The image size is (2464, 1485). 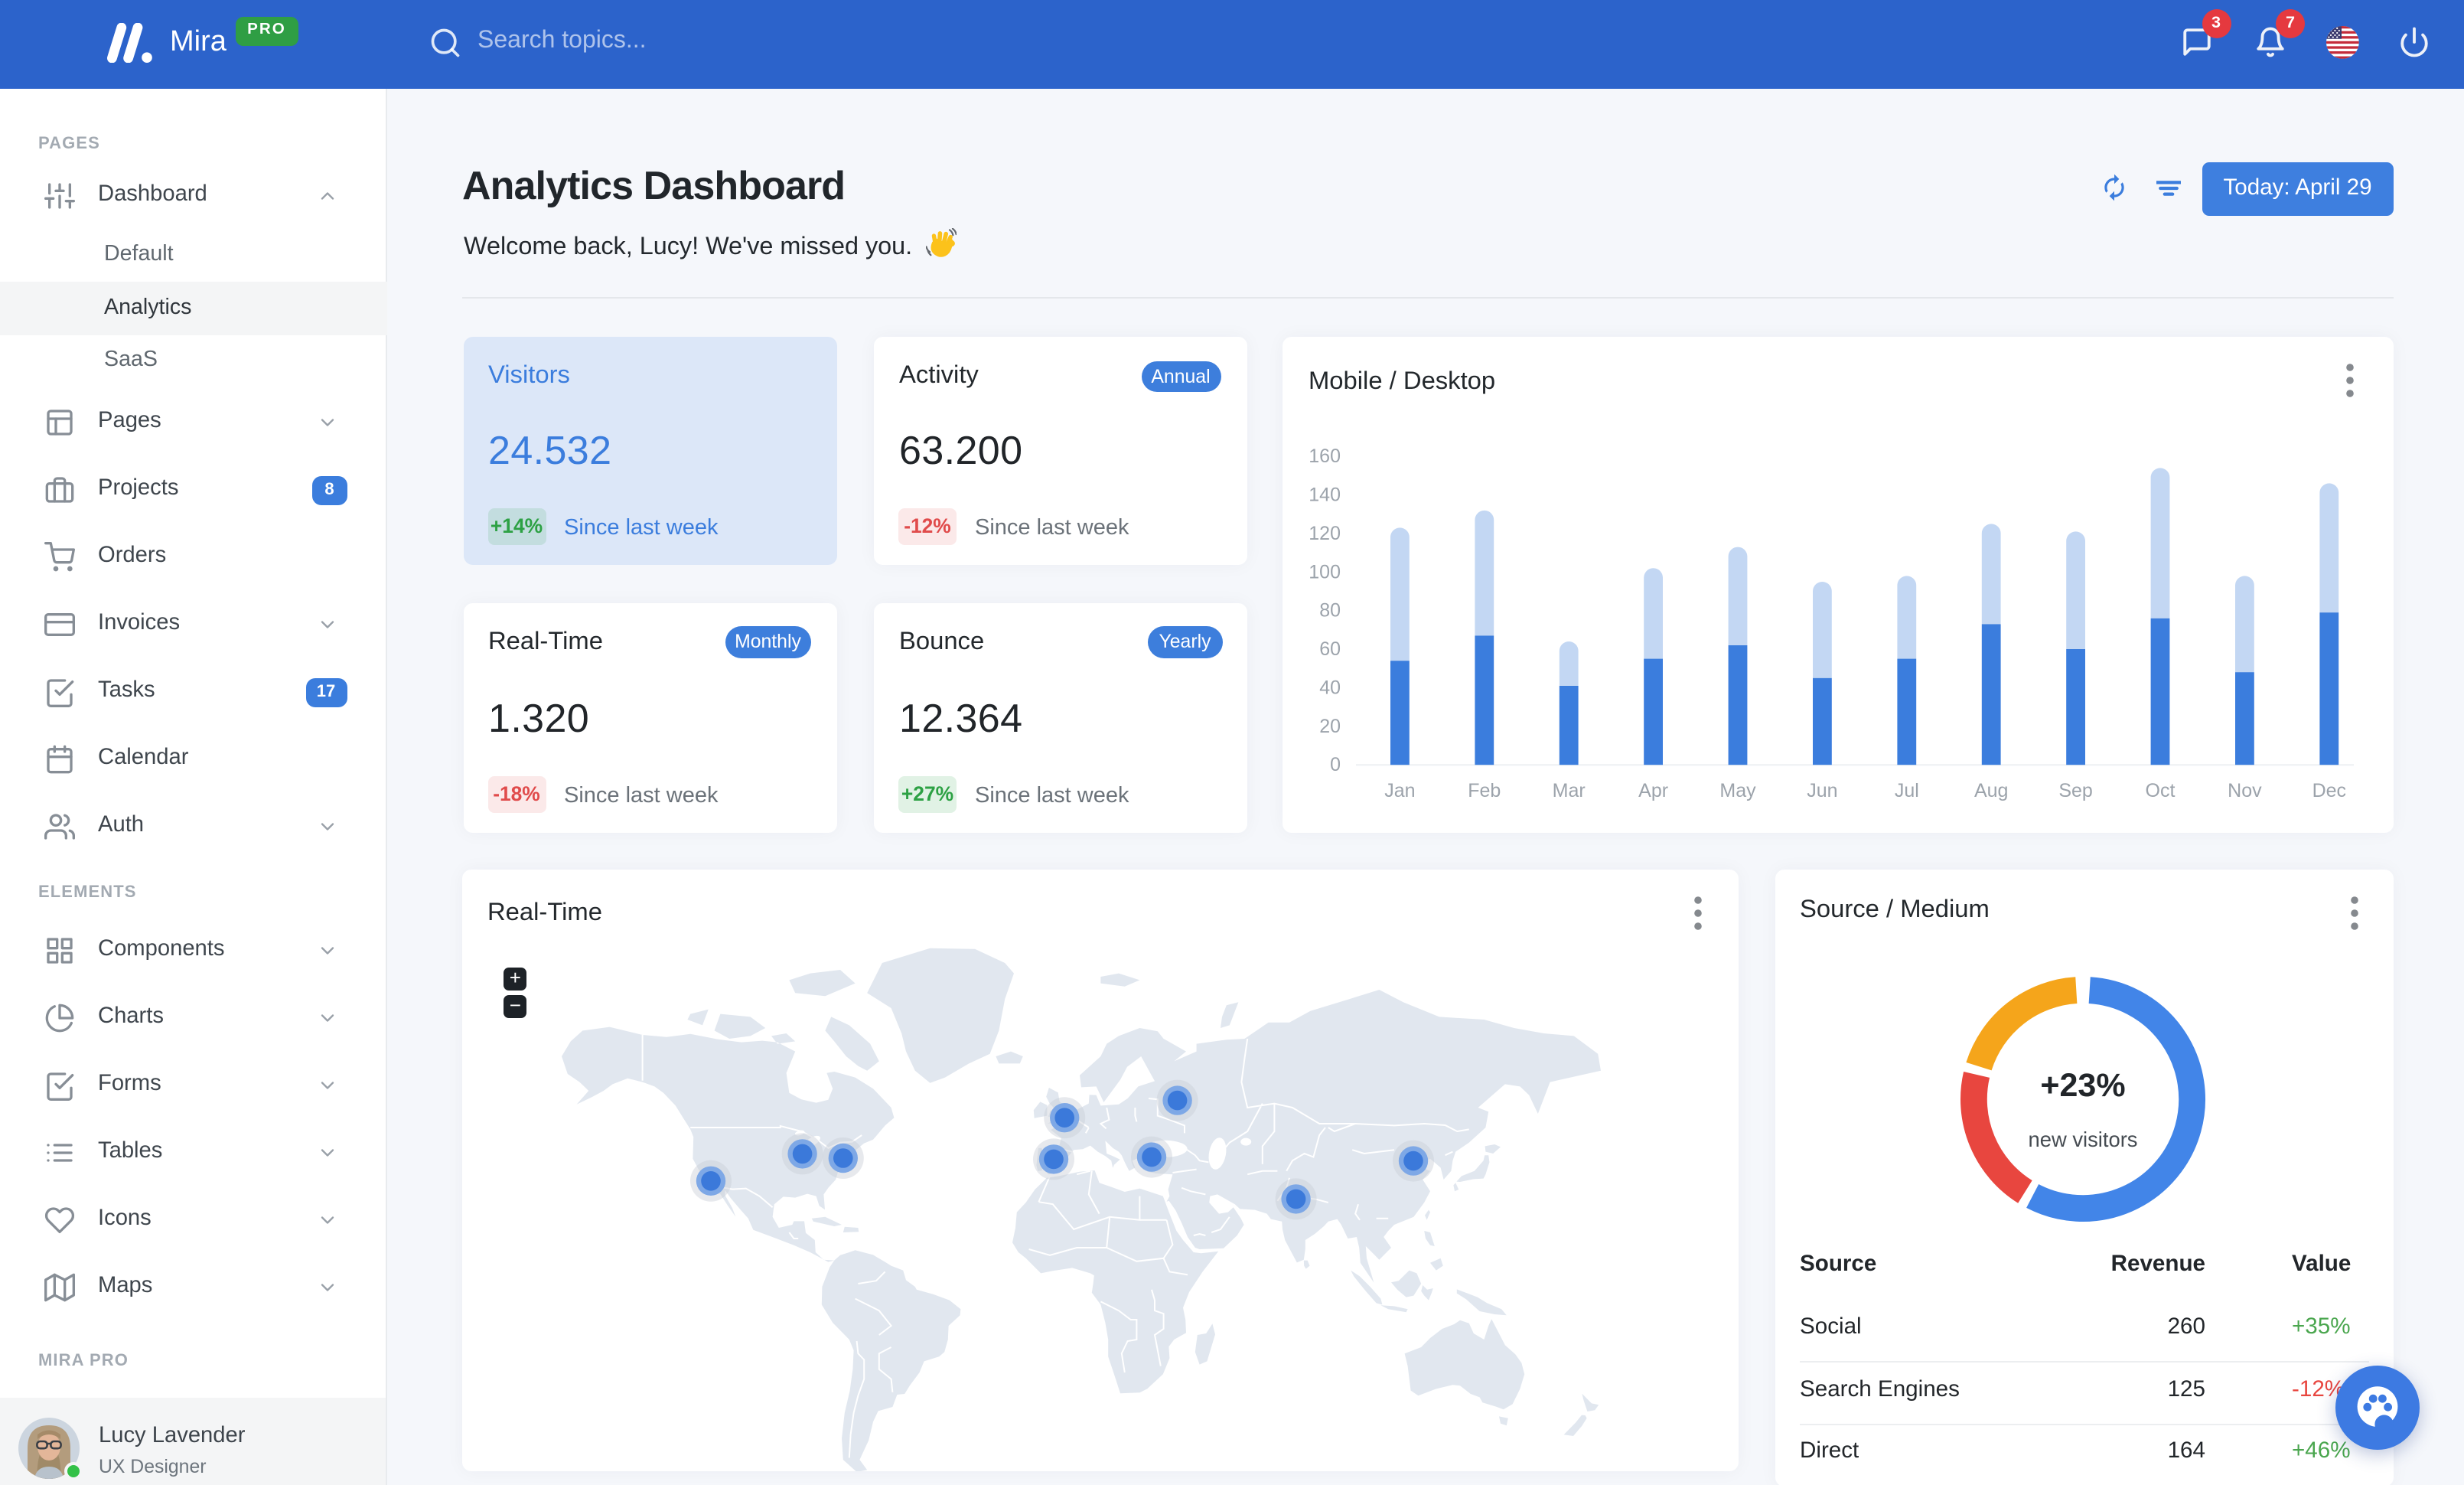 What do you see at coordinates (1484, 790) in the screenshot?
I see `svg-text: Feb` at bounding box center [1484, 790].